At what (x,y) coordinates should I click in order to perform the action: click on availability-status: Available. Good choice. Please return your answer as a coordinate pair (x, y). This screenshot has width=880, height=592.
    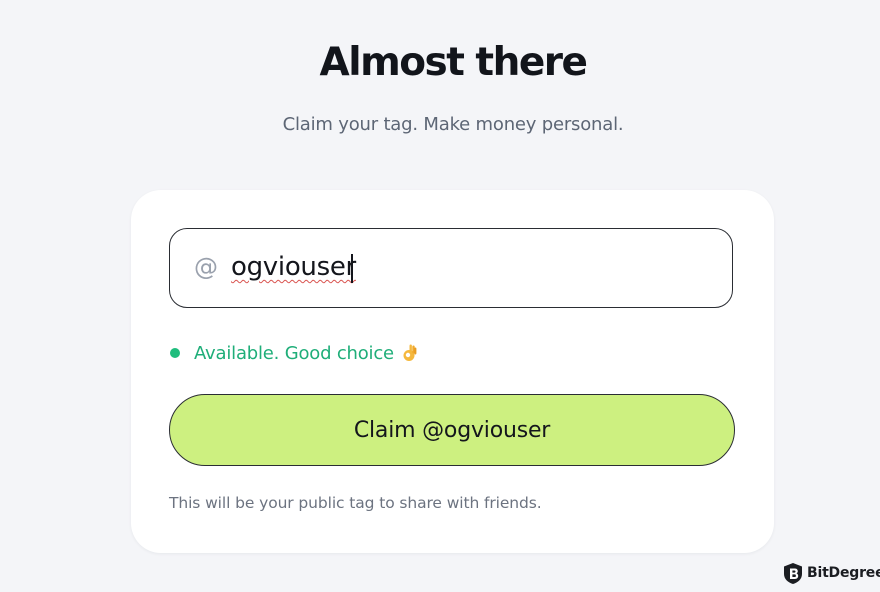
    Looking at the image, I should click on (293, 353).